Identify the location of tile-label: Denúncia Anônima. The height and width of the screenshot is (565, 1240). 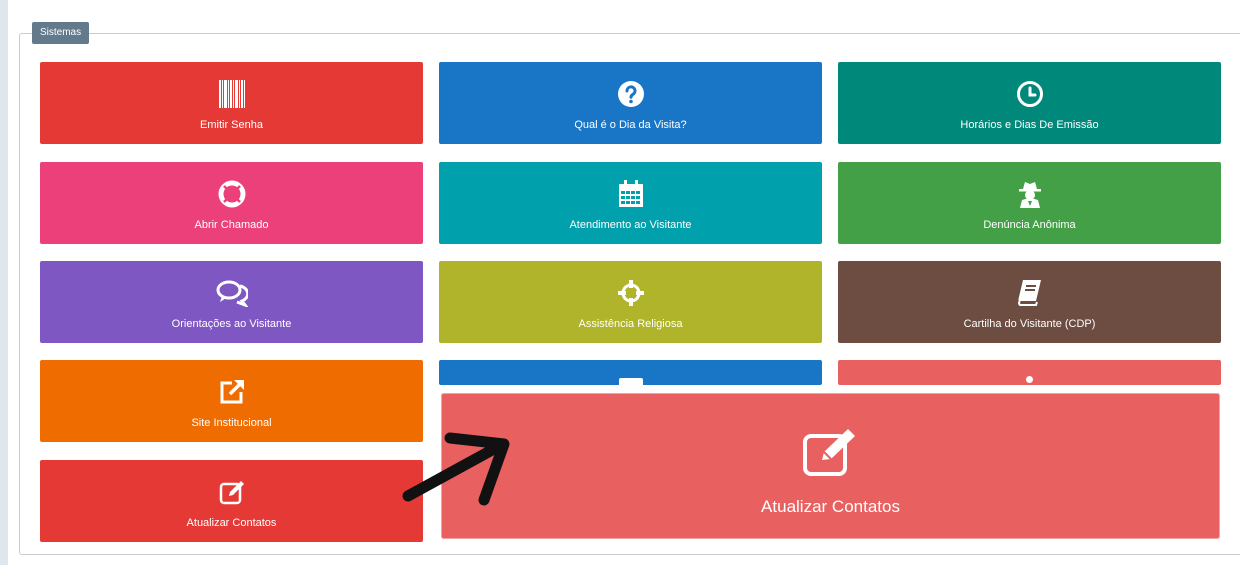
(1029, 225).